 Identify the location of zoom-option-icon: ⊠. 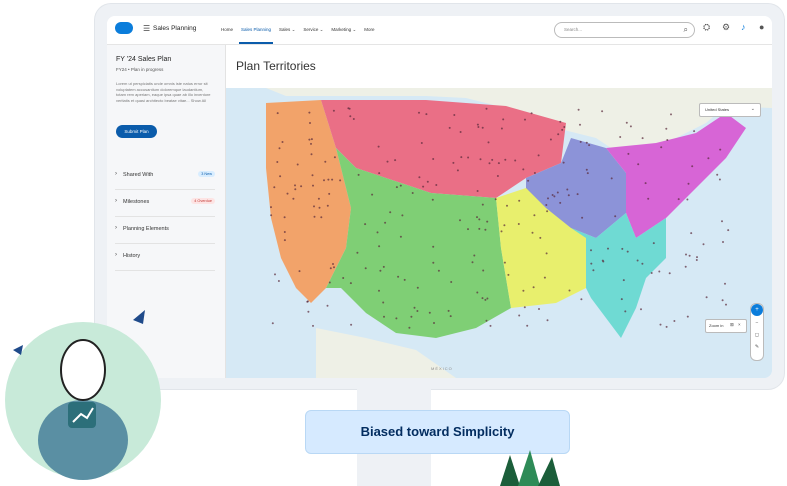
(732, 325).